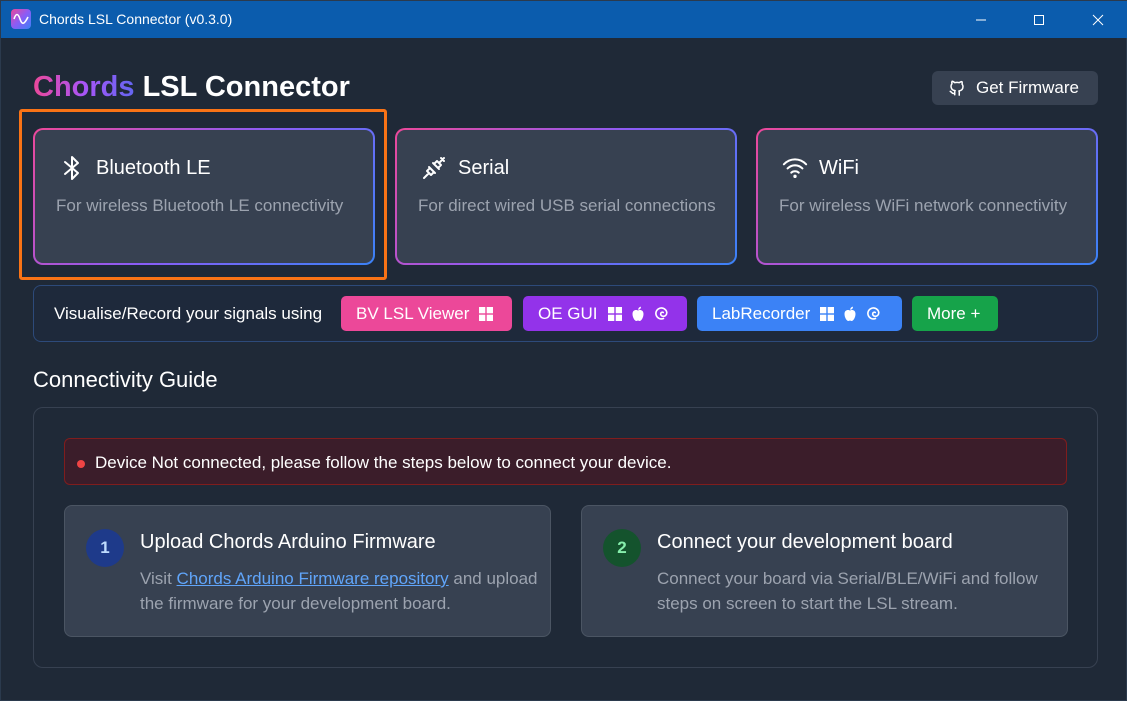  What do you see at coordinates (434, 168) in the screenshot?
I see `usb-icon` at bounding box center [434, 168].